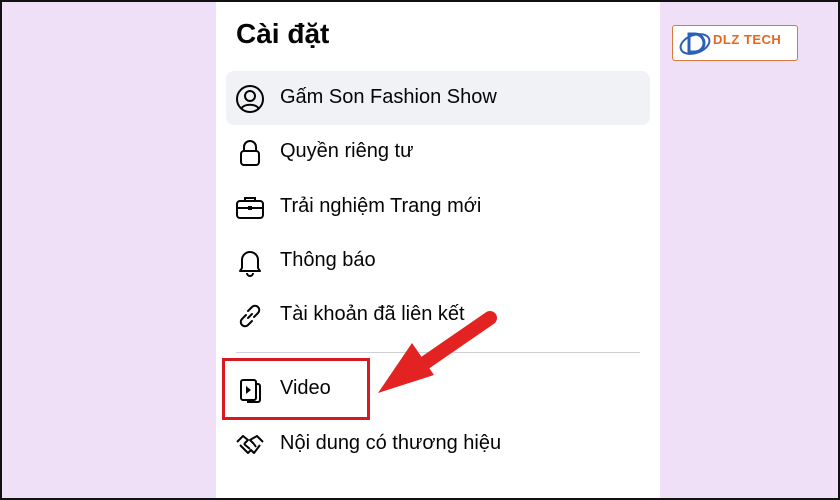 The width and height of the screenshot is (840, 500). I want to click on dlz-logo-icon, so click(695, 43).